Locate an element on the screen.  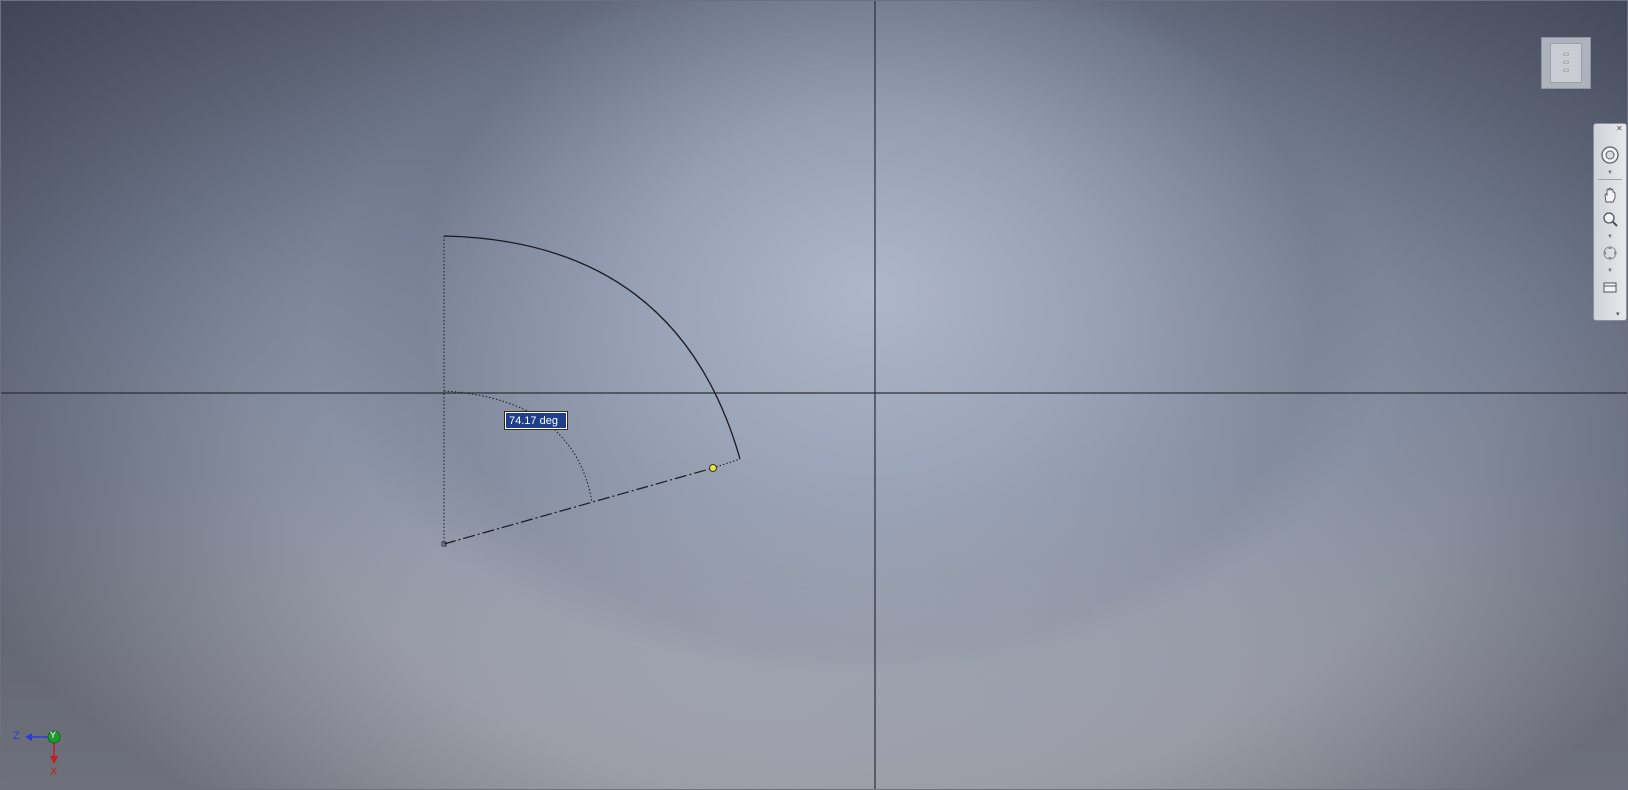
y-axis-label: Y is located at coordinates (53, 735).